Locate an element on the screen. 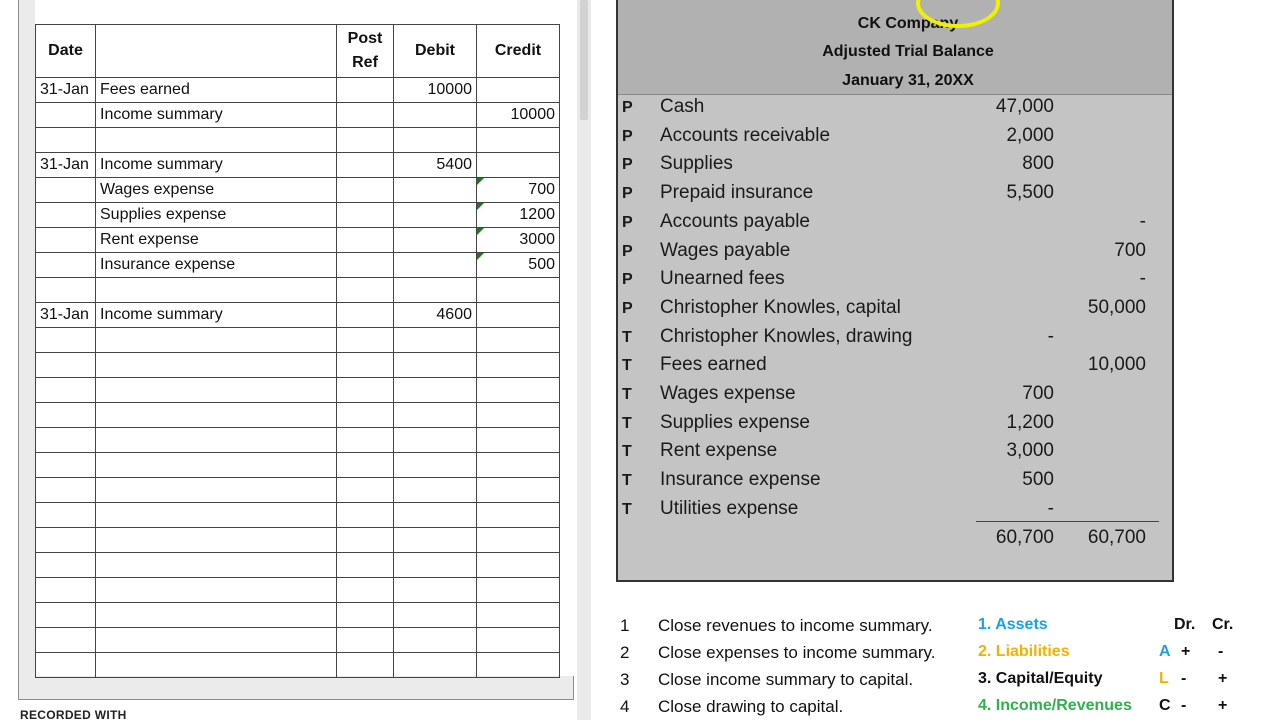 The image size is (1280, 722). journal-account-cell: Wages expense is located at coordinates (216, 190).